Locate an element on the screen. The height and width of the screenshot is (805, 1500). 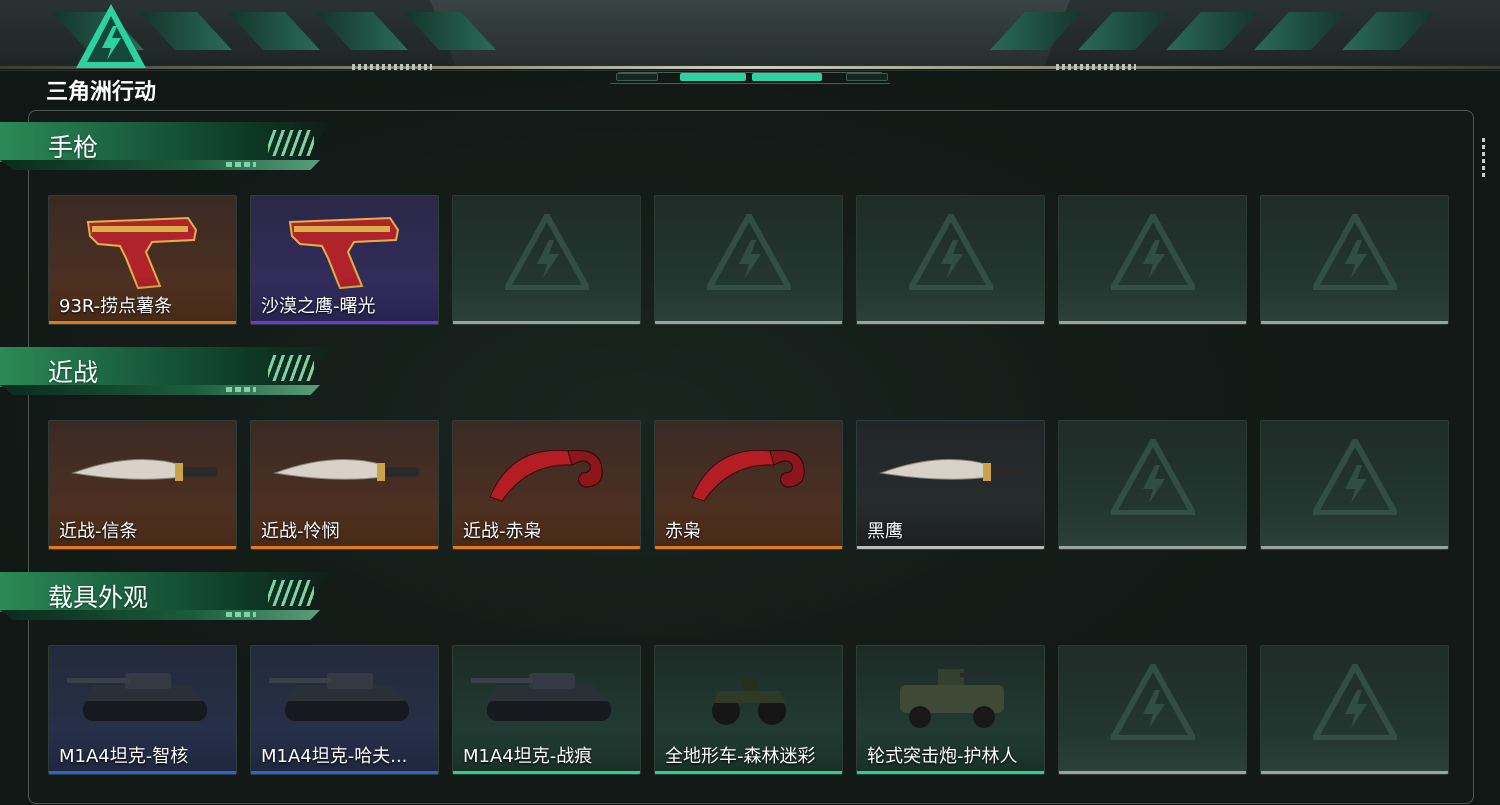
item-card: 赤枭 is located at coordinates (748, 485).